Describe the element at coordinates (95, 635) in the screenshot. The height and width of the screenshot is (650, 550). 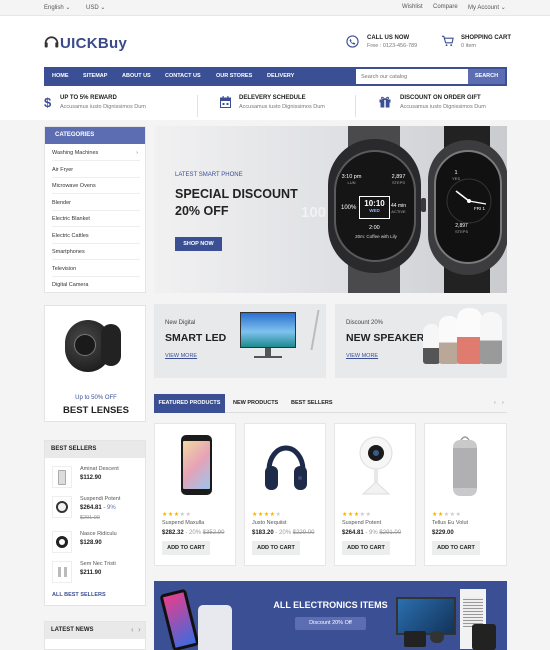
I see `latest-news-panel: LATEST NEWS ‹ ›` at that location.